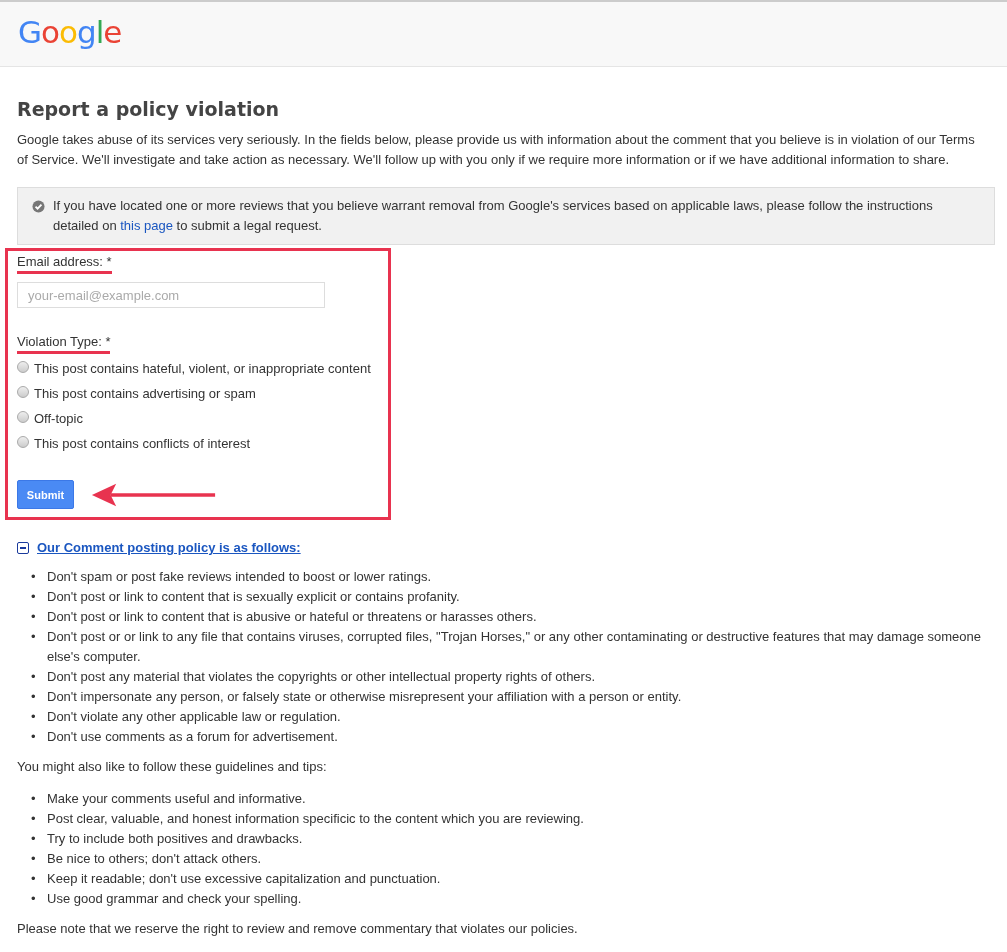 The height and width of the screenshot is (952, 1007). I want to click on policy-rule: Don't post or link to content that is abusive or hateful or threatens or harasses others., so click(292, 617).